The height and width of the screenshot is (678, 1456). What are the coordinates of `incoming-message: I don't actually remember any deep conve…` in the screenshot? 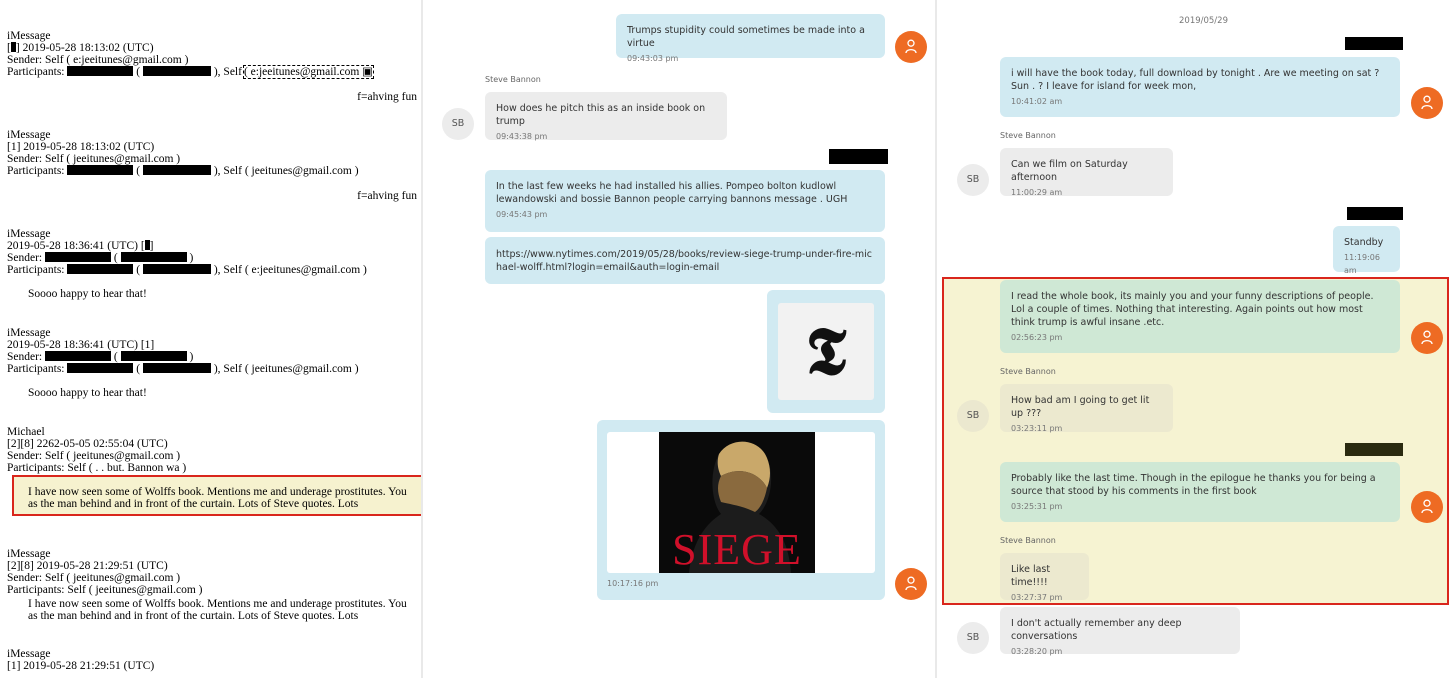 It's located at (1120, 631).